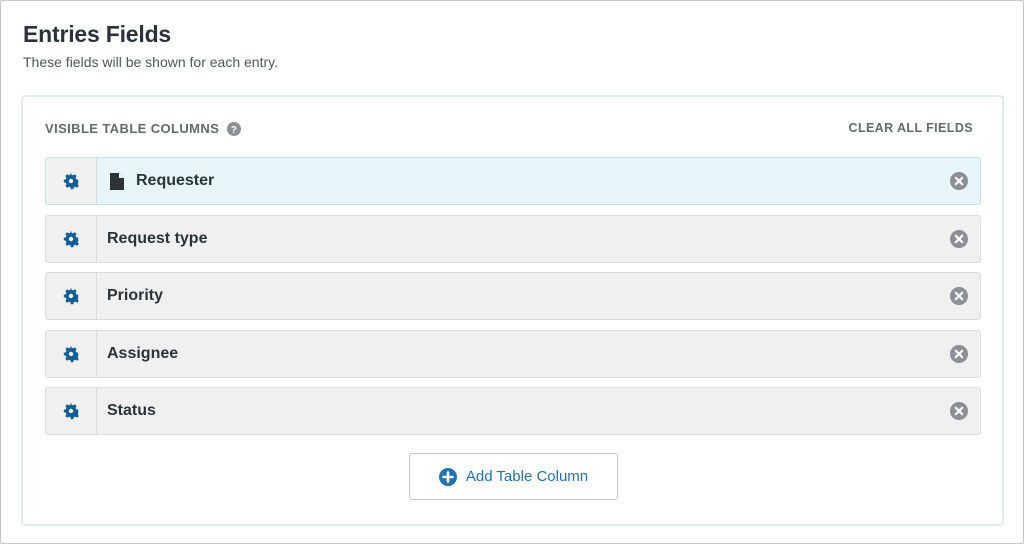  I want to click on add-table-column-label: Add Table Column, so click(527, 476).